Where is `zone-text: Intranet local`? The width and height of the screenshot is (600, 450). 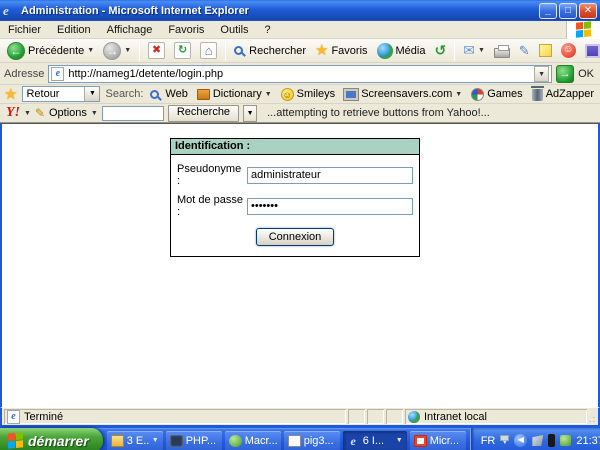
zone-text: Intranet local is located at coordinates (455, 416).